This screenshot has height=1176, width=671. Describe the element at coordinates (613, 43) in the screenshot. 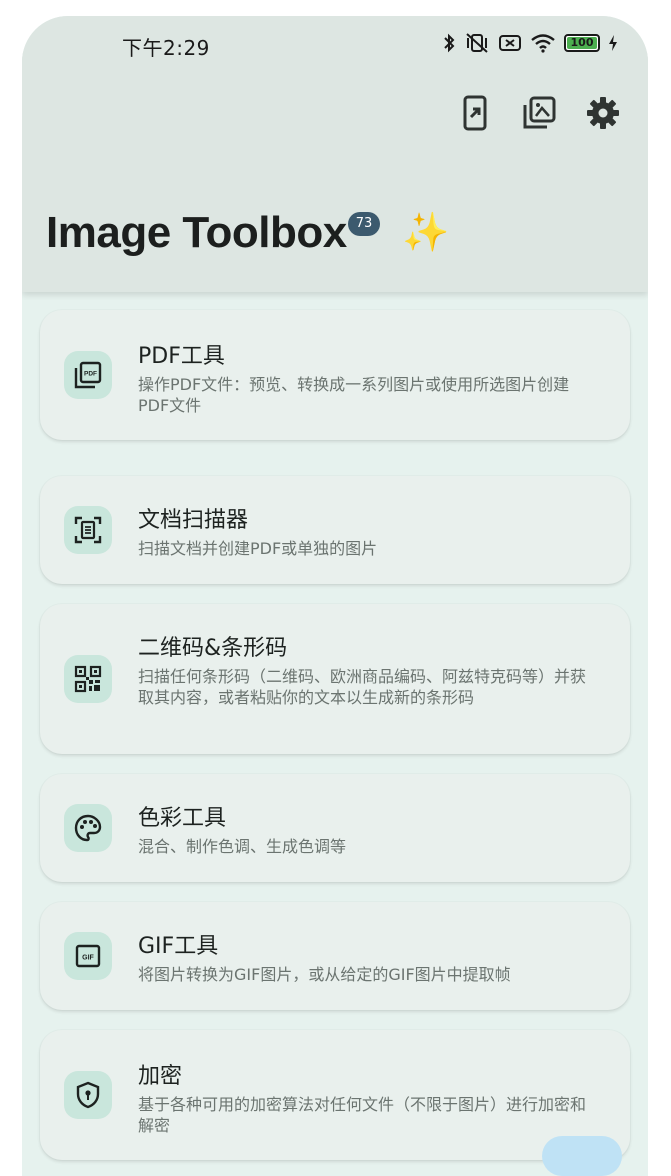

I see `charging-icon` at that location.